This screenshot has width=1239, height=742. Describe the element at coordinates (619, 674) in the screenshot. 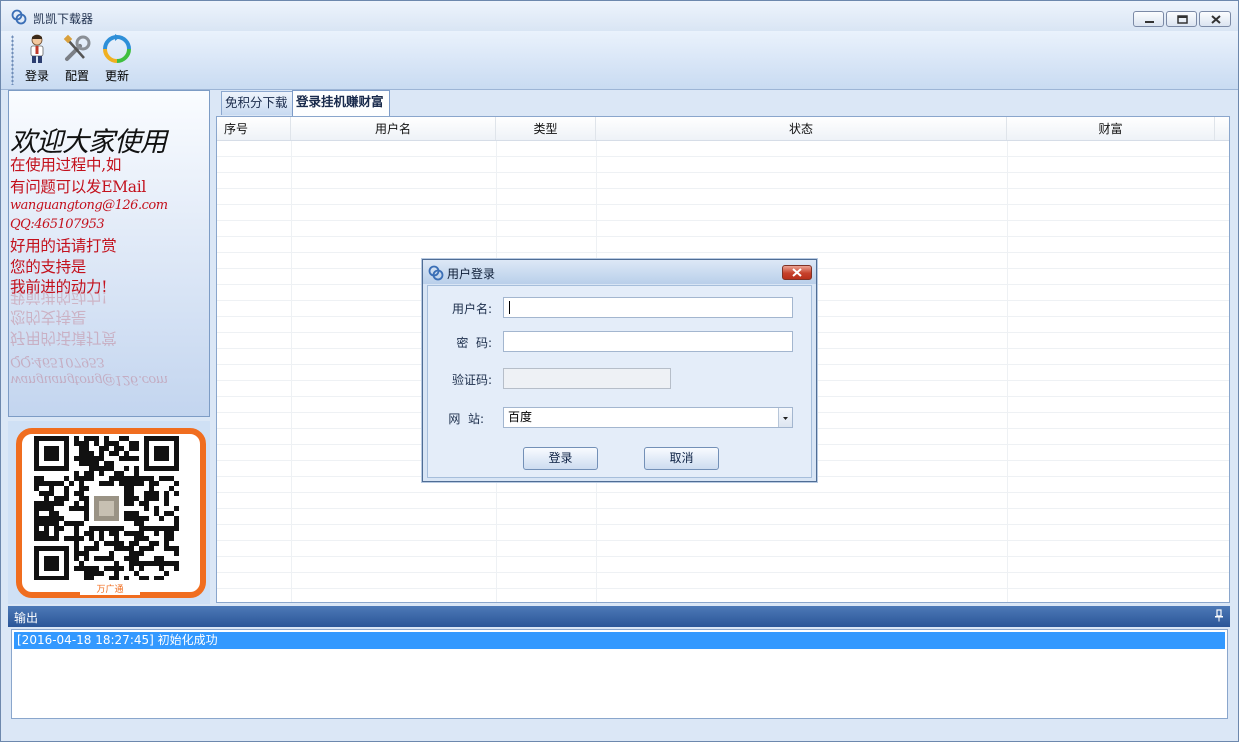

I see `output-log: [2016-04-18 18:27:45] 初始化成功` at that location.